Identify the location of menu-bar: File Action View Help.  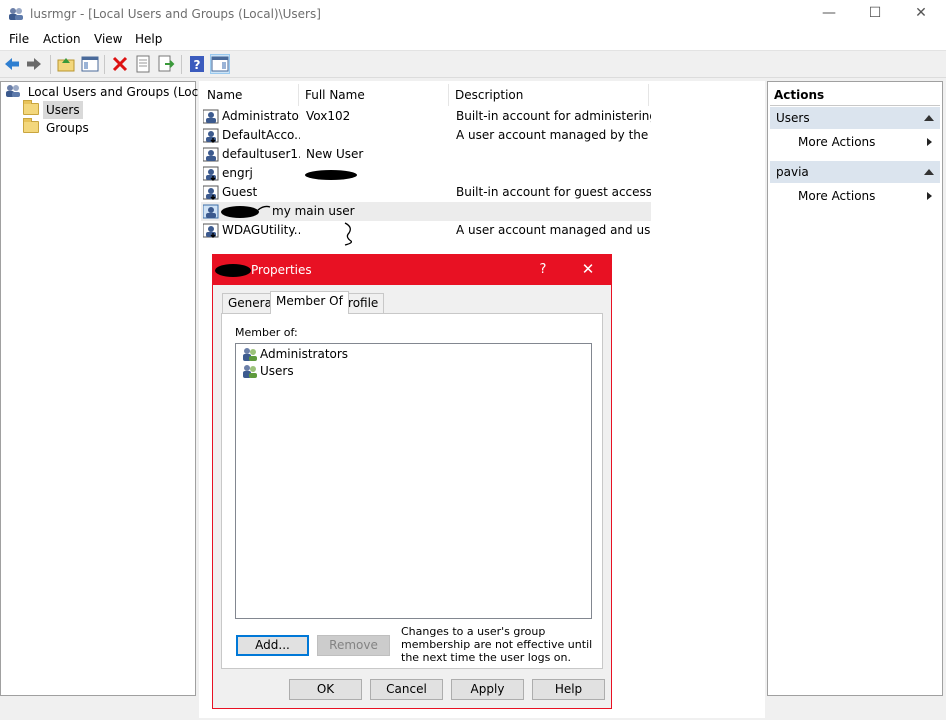
(473, 40).